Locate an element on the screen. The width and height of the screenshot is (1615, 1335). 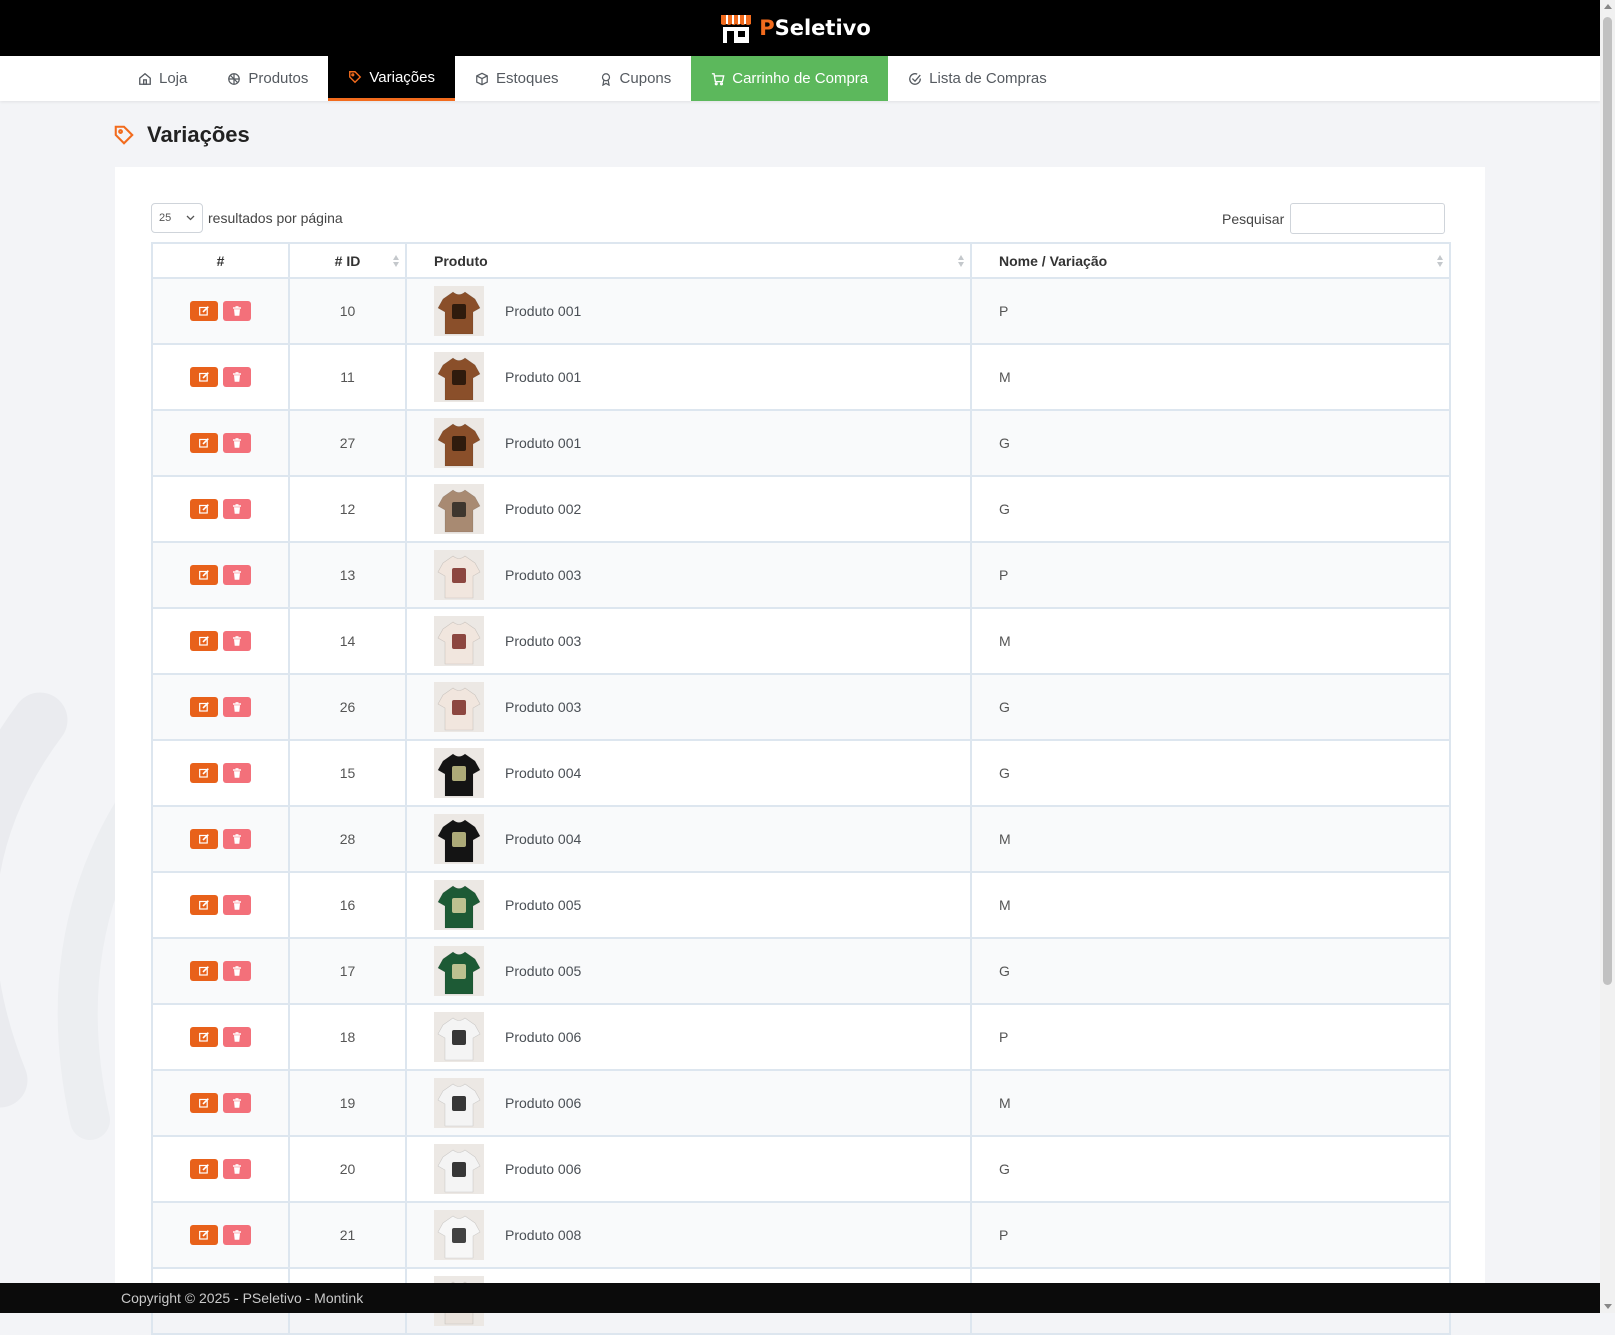
nav-item-estoques: Estoques is located at coordinates (517, 78).